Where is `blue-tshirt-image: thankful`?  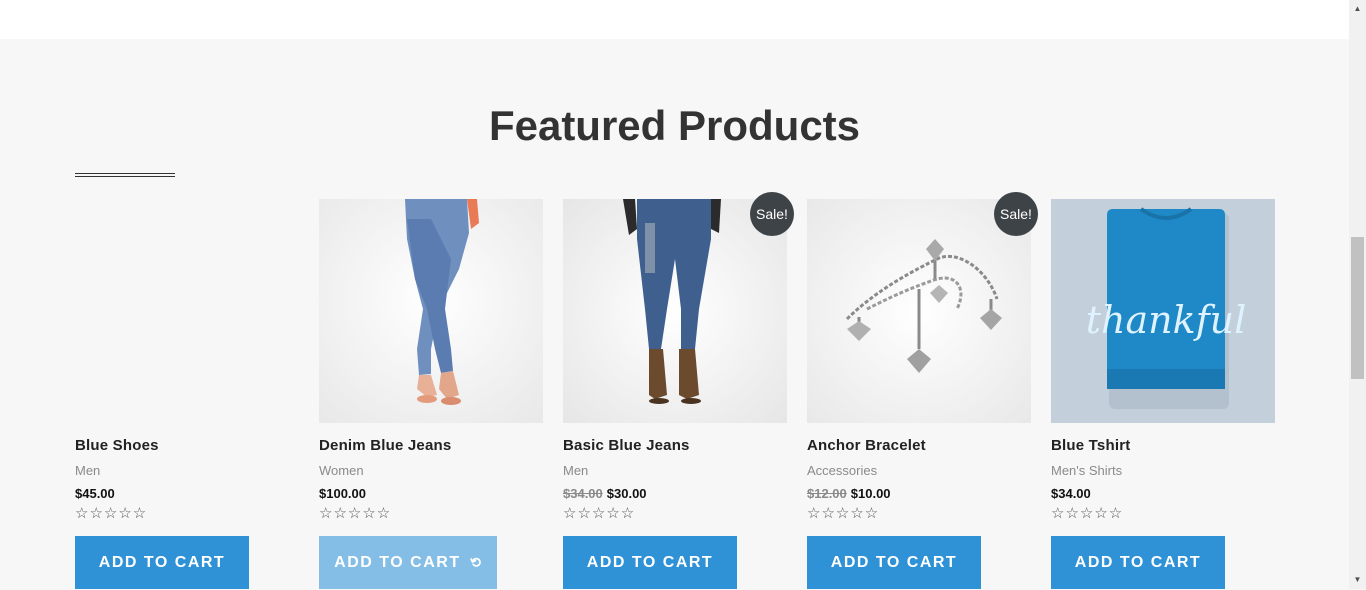
blue-tshirt-image: thankful is located at coordinates (1163, 311).